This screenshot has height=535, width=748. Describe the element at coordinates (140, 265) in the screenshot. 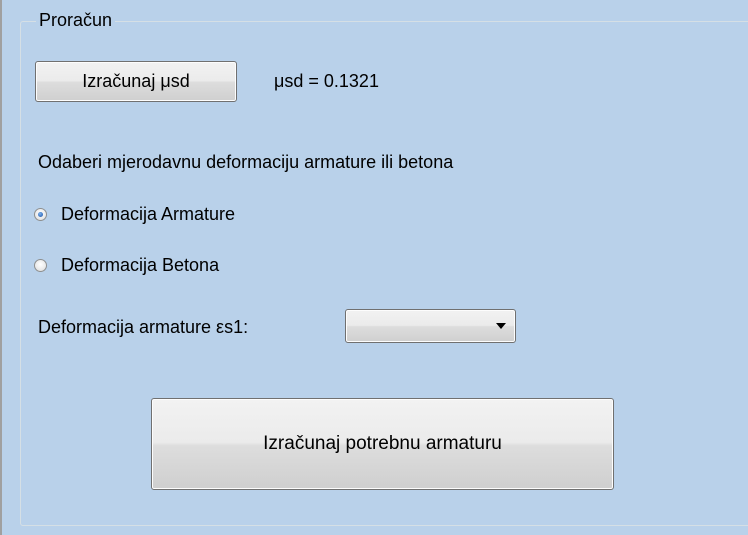

I see `radio-label-concrete: Deformacija Betona` at that location.